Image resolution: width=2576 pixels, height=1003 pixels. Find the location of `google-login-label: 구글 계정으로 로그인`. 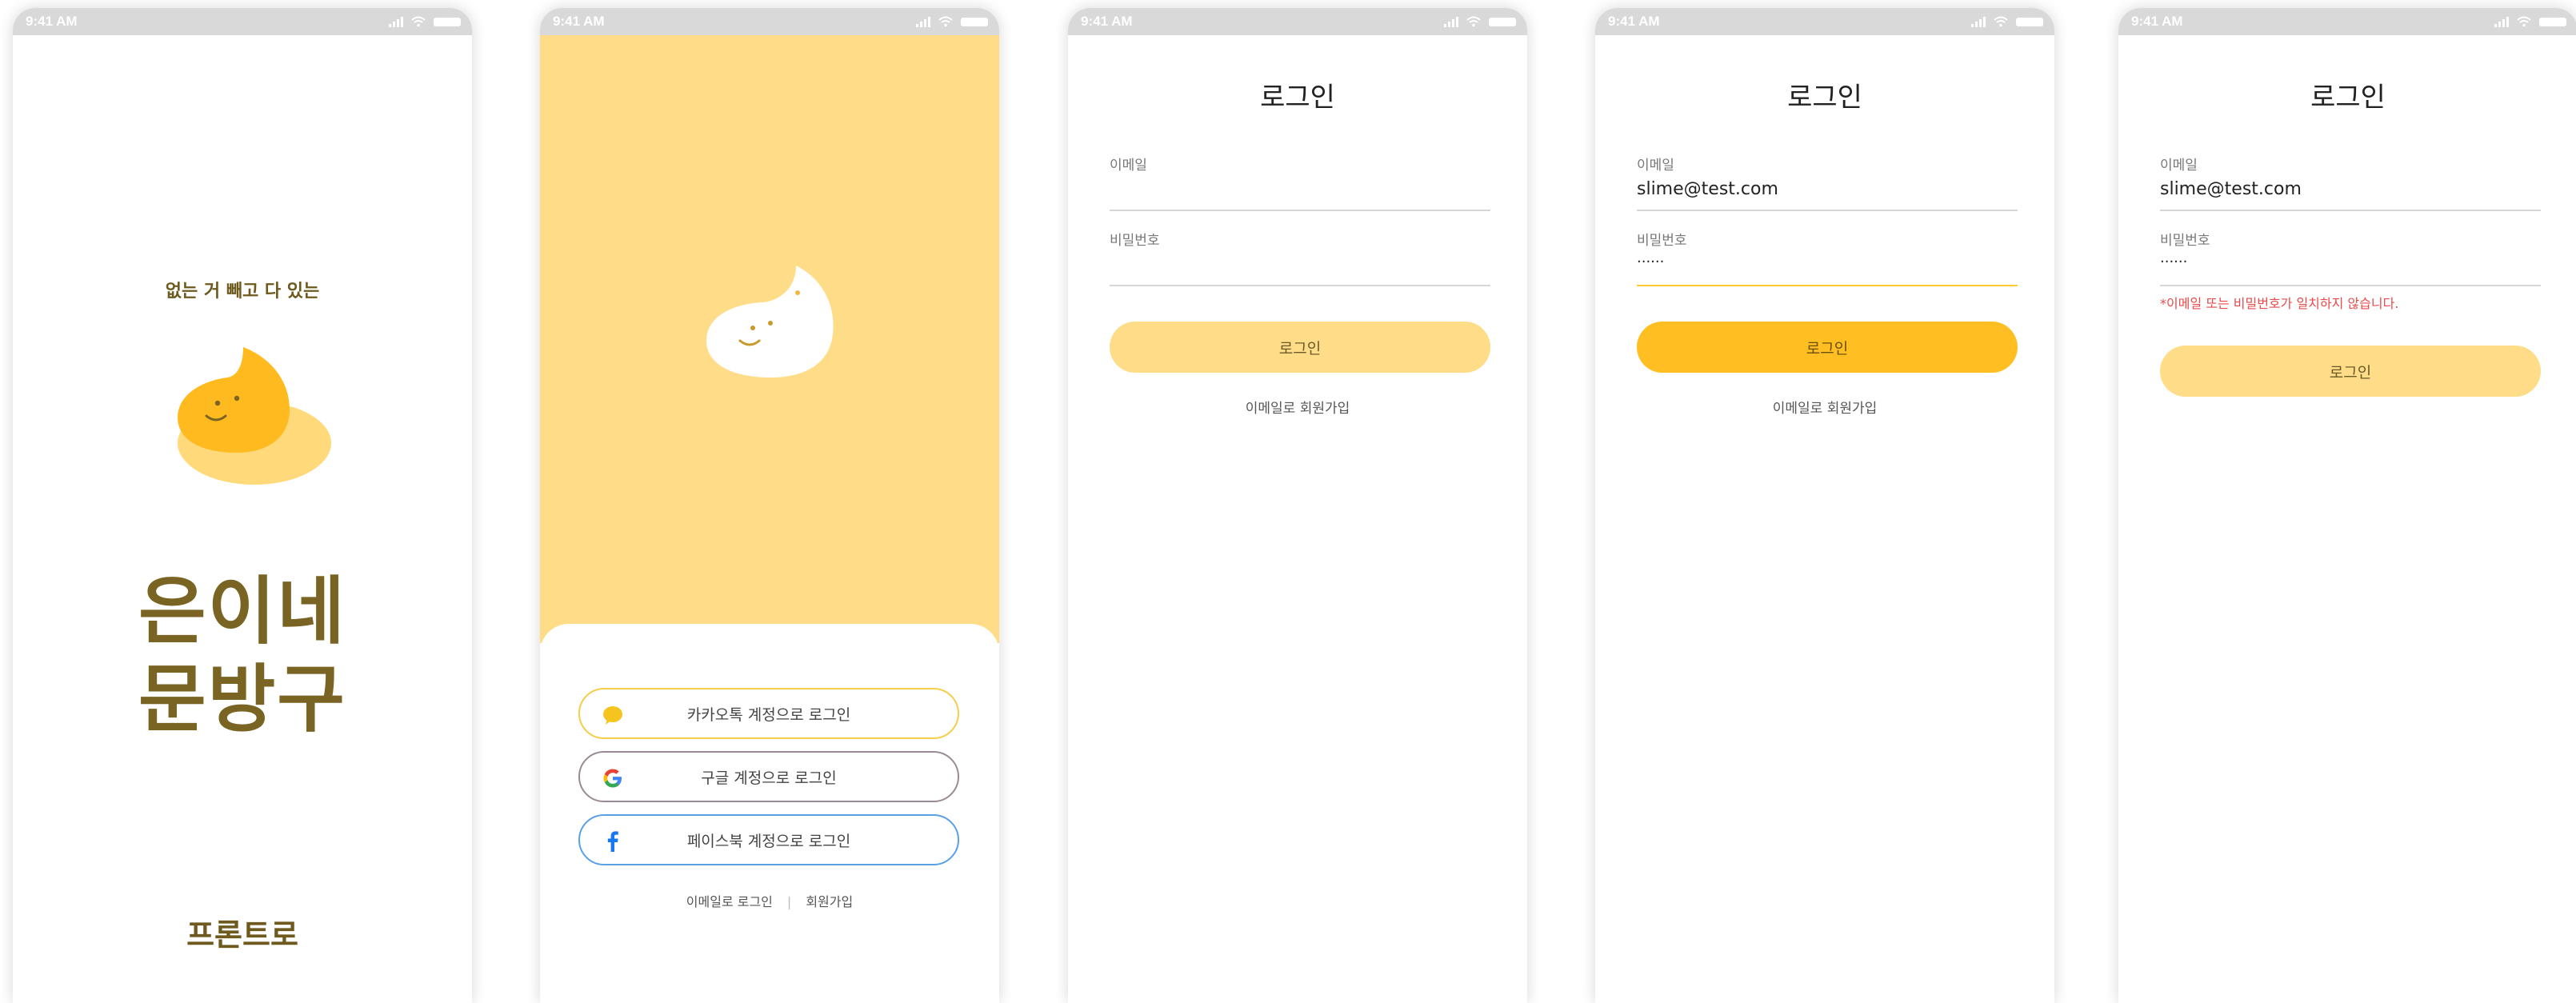

google-login-label: 구글 계정으로 로그인 is located at coordinates (769, 778).